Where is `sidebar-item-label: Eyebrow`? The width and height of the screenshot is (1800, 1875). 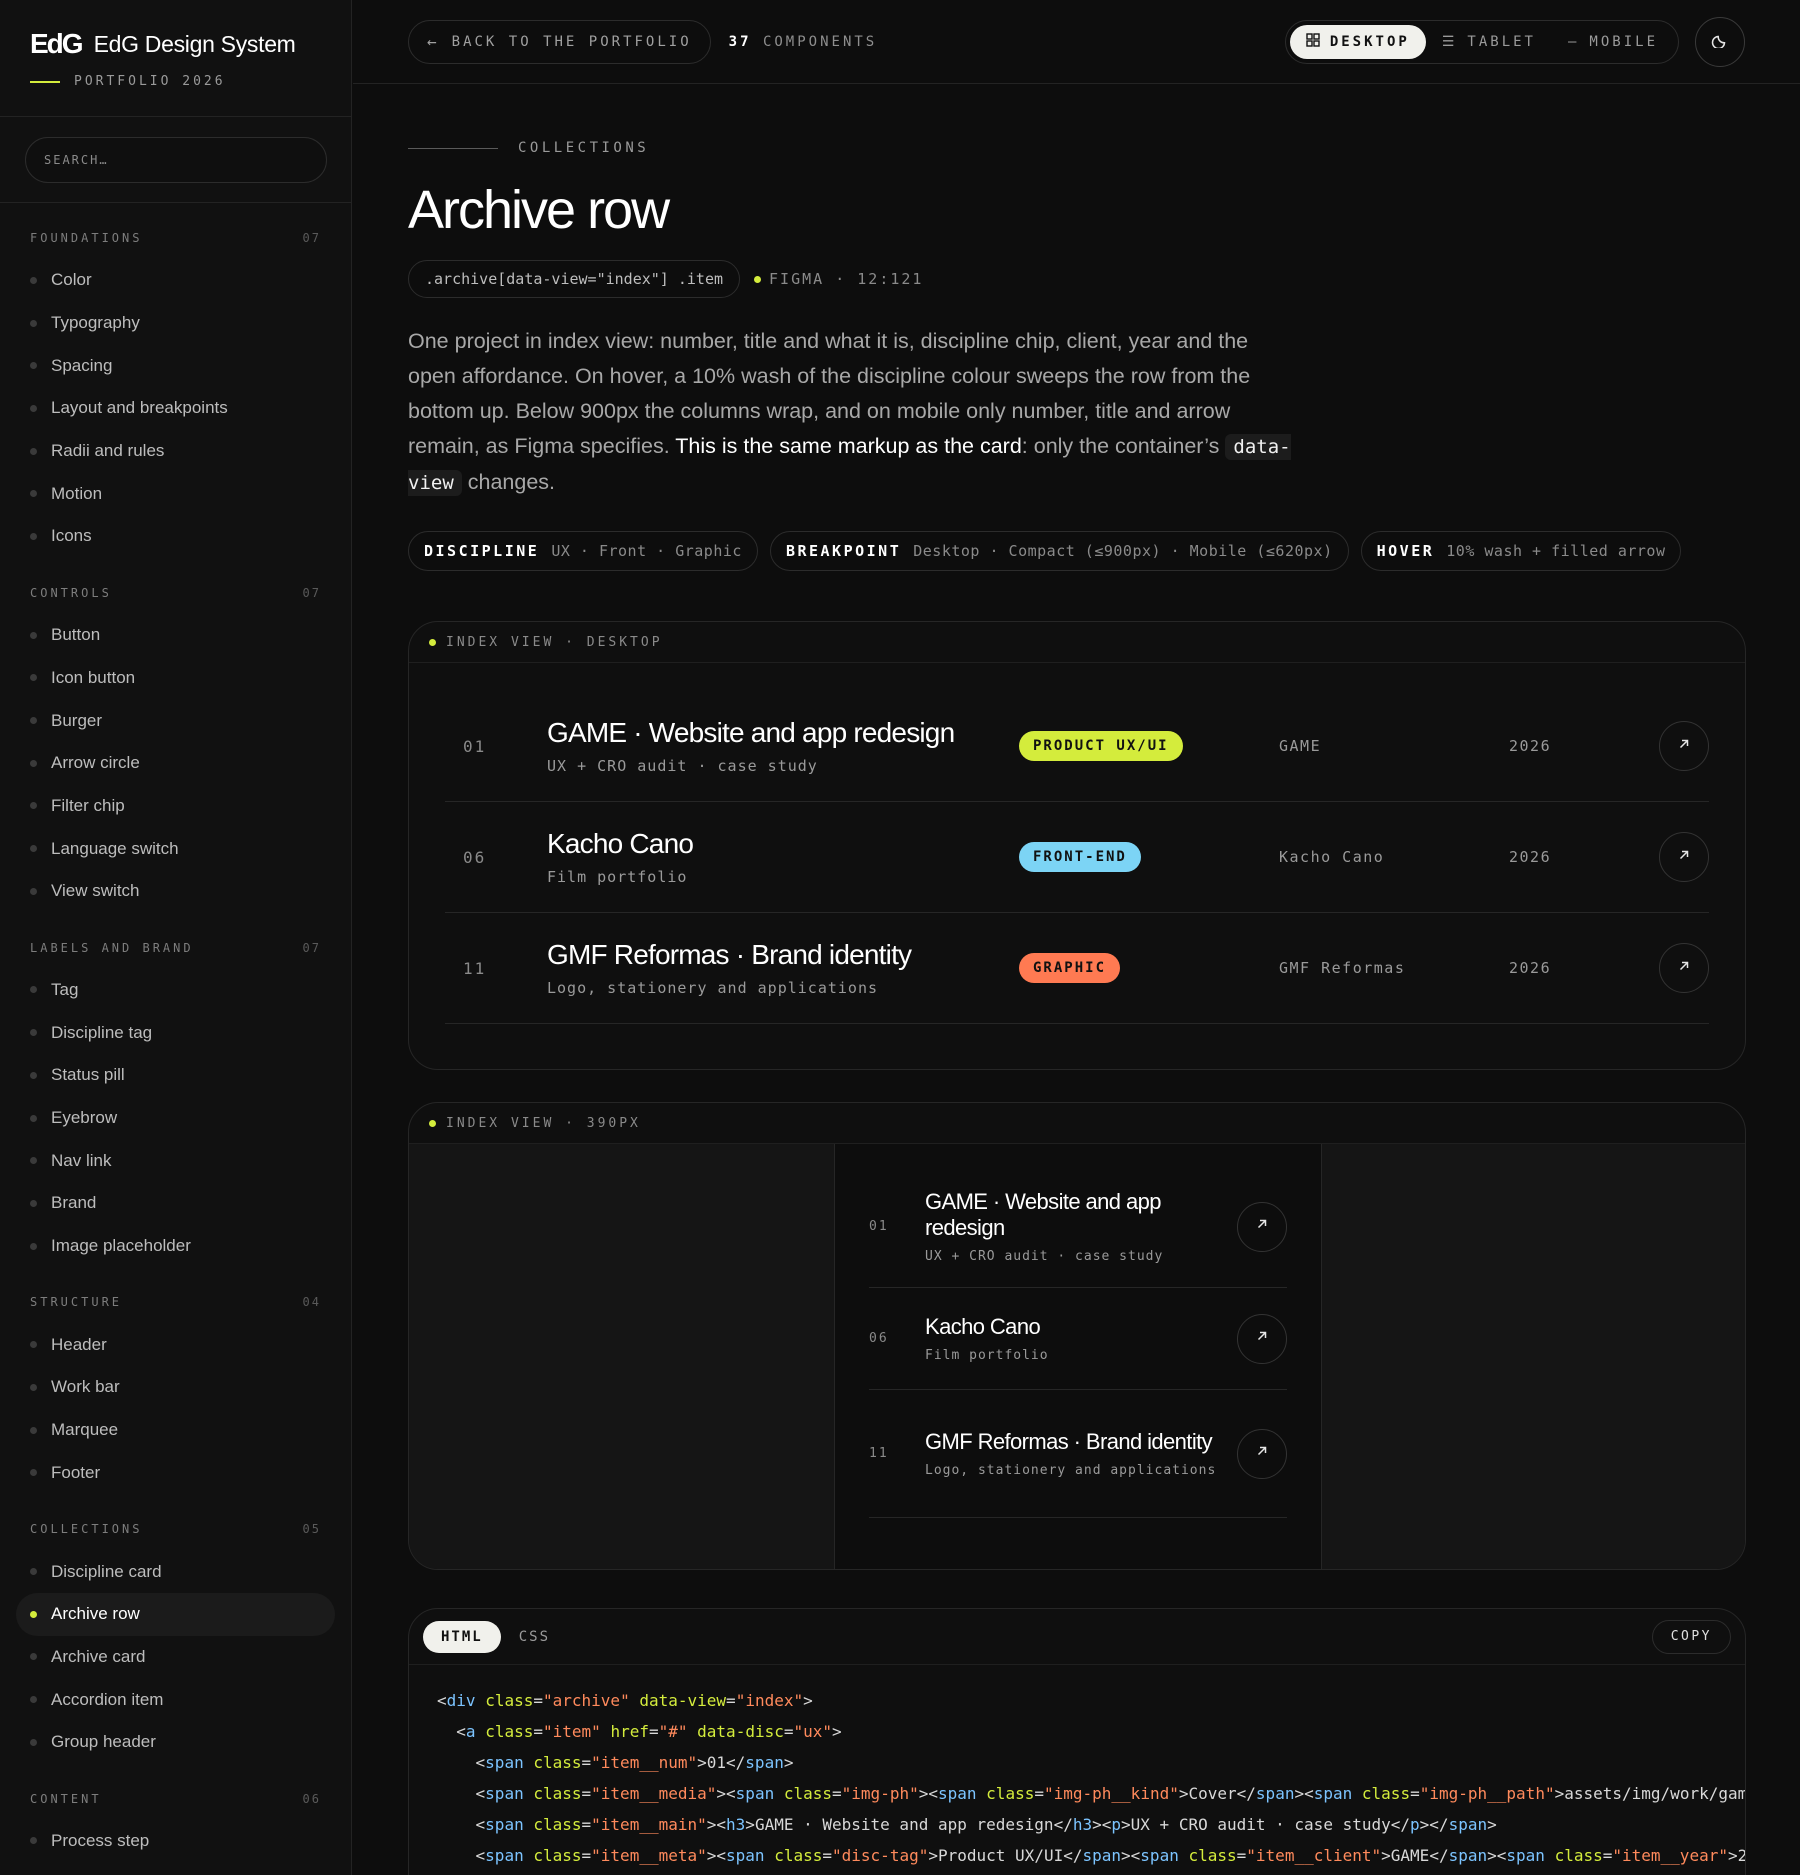
sidebar-item-label: Eyebrow is located at coordinates (84, 1118).